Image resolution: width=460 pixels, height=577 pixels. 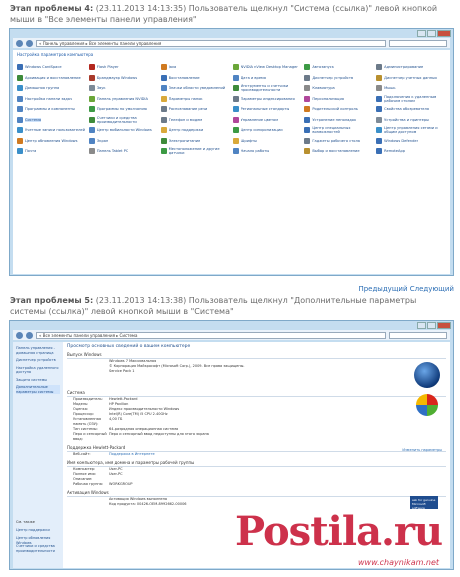 I want to click on control-panel-item: Windows Defender, so click(x=411, y=141).